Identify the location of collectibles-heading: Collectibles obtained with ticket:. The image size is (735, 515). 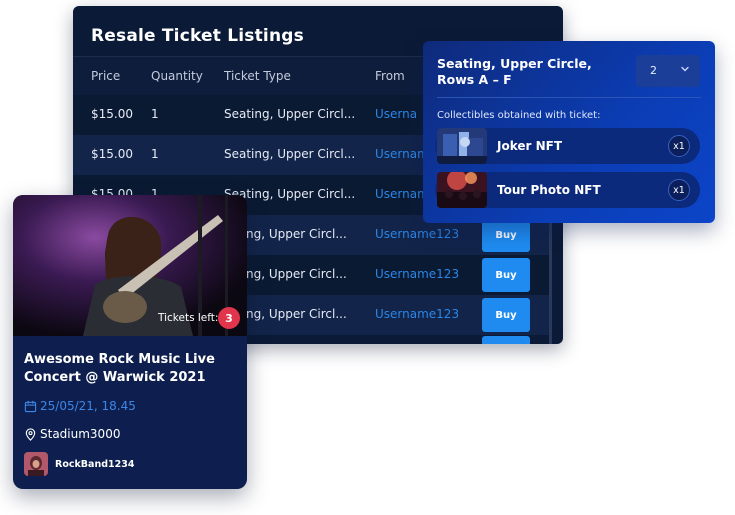
(519, 115).